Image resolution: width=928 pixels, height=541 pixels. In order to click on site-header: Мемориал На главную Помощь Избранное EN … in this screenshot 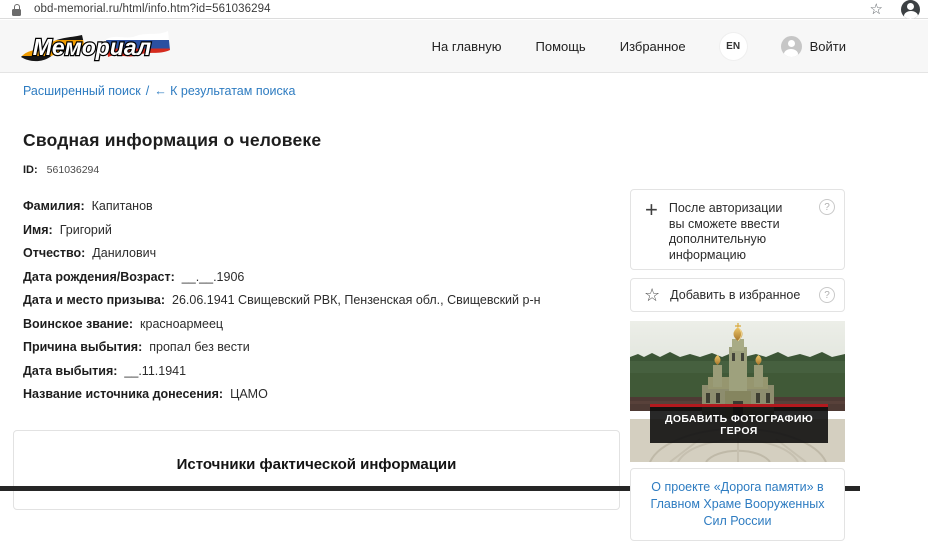, I will do `click(464, 46)`.